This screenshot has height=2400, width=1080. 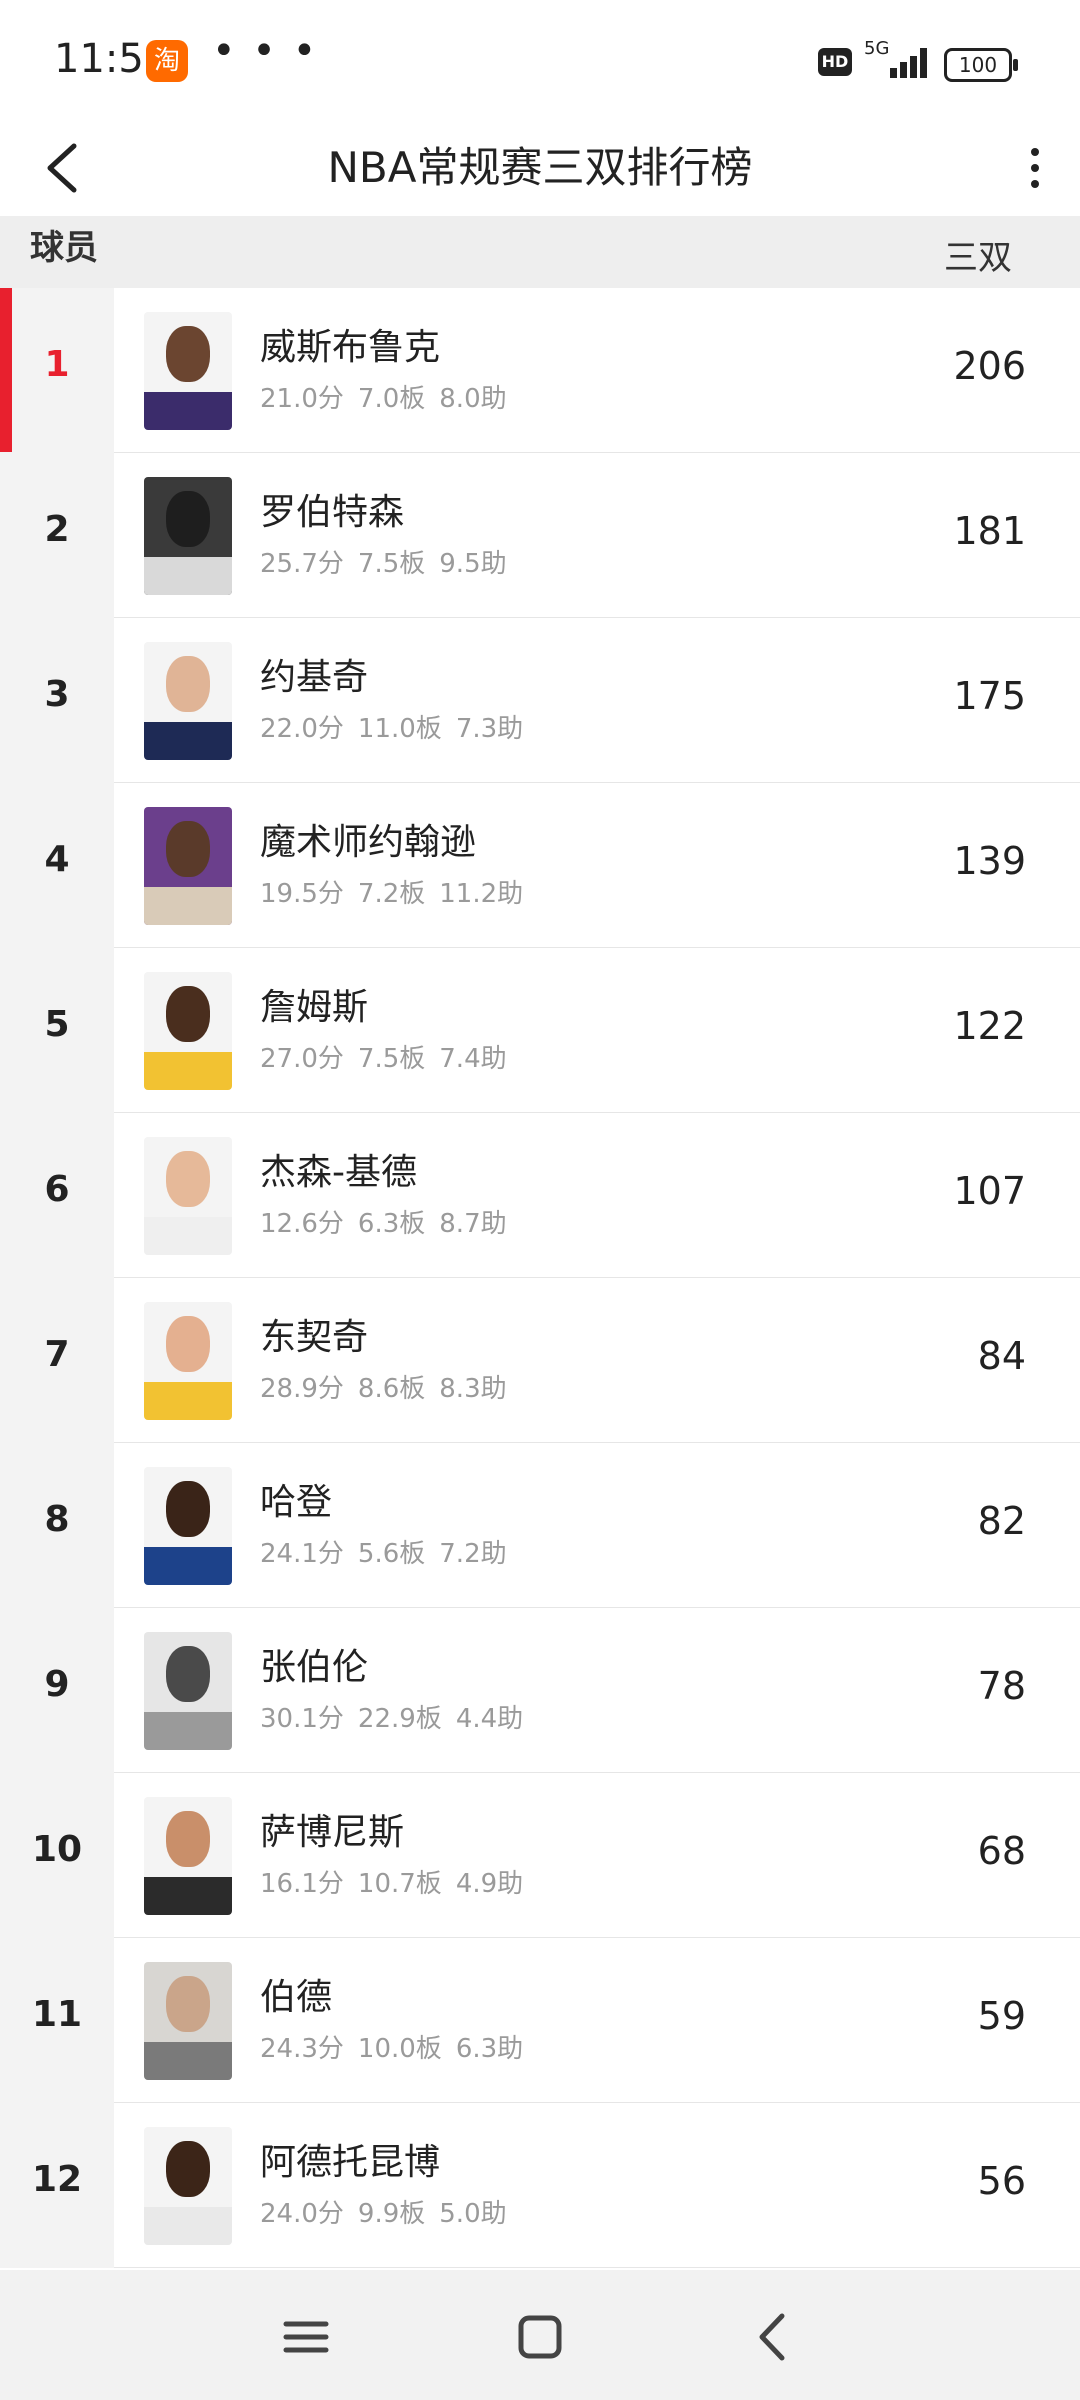 What do you see at coordinates (383, 399) in the screenshot?
I see `player-stats: 21.0分 7.0板 8.0助` at bounding box center [383, 399].